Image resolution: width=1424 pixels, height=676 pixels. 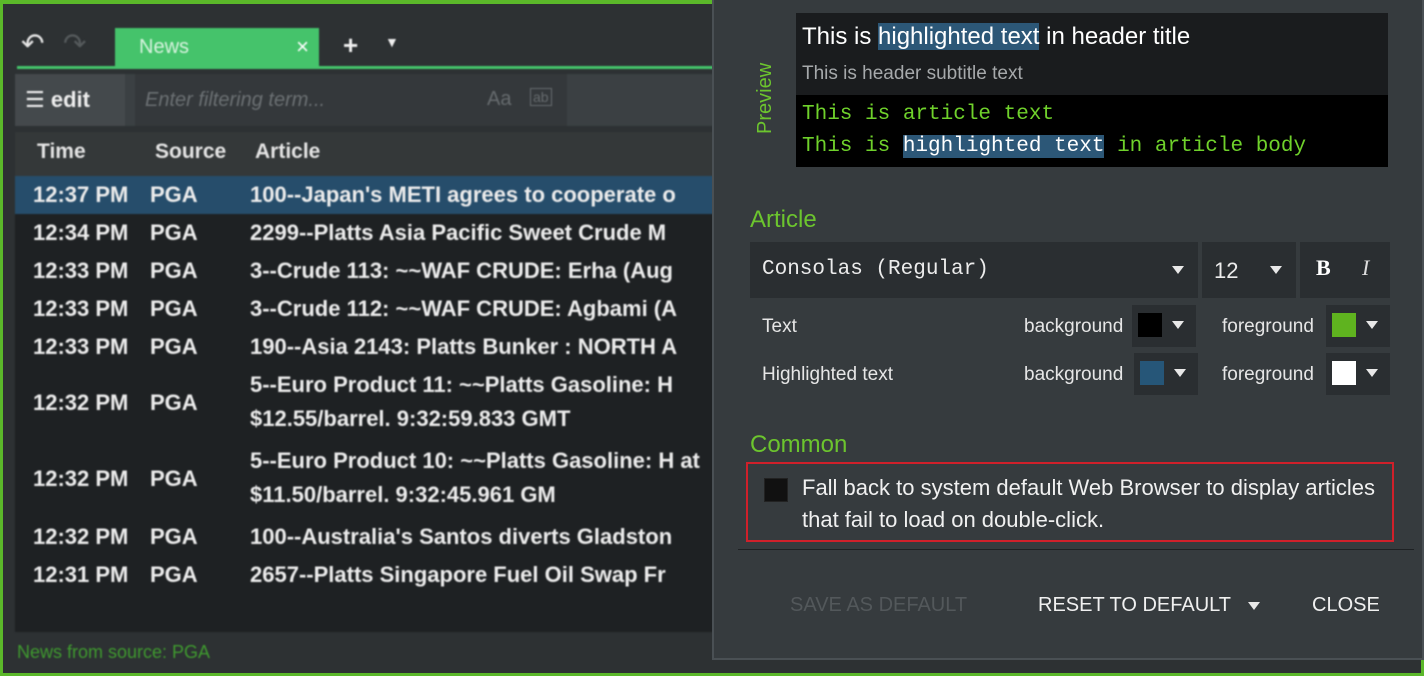 I want to click on save-as-default-button: SAVE AS DEFAULT, so click(x=878, y=605).